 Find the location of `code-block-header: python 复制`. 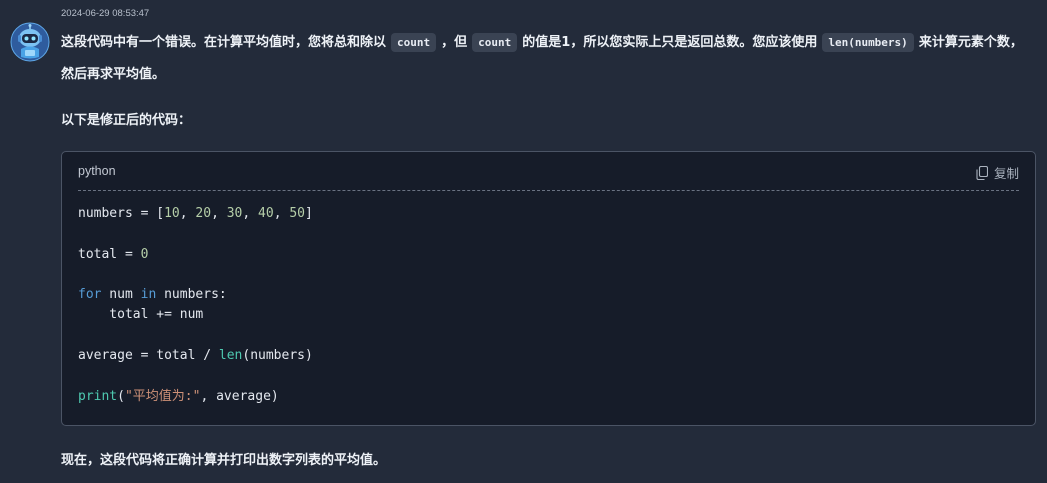

code-block-header: python 复制 is located at coordinates (548, 171).